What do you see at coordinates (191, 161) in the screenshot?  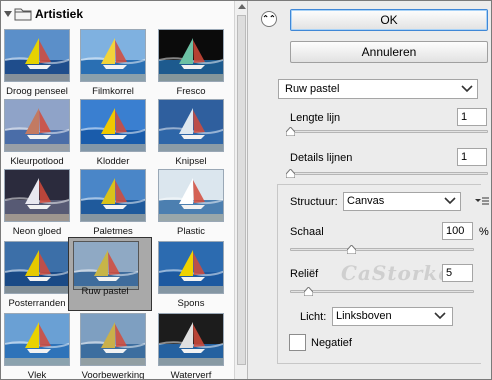 I see `filter-thumbnail-label: Knipsel` at bounding box center [191, 161].